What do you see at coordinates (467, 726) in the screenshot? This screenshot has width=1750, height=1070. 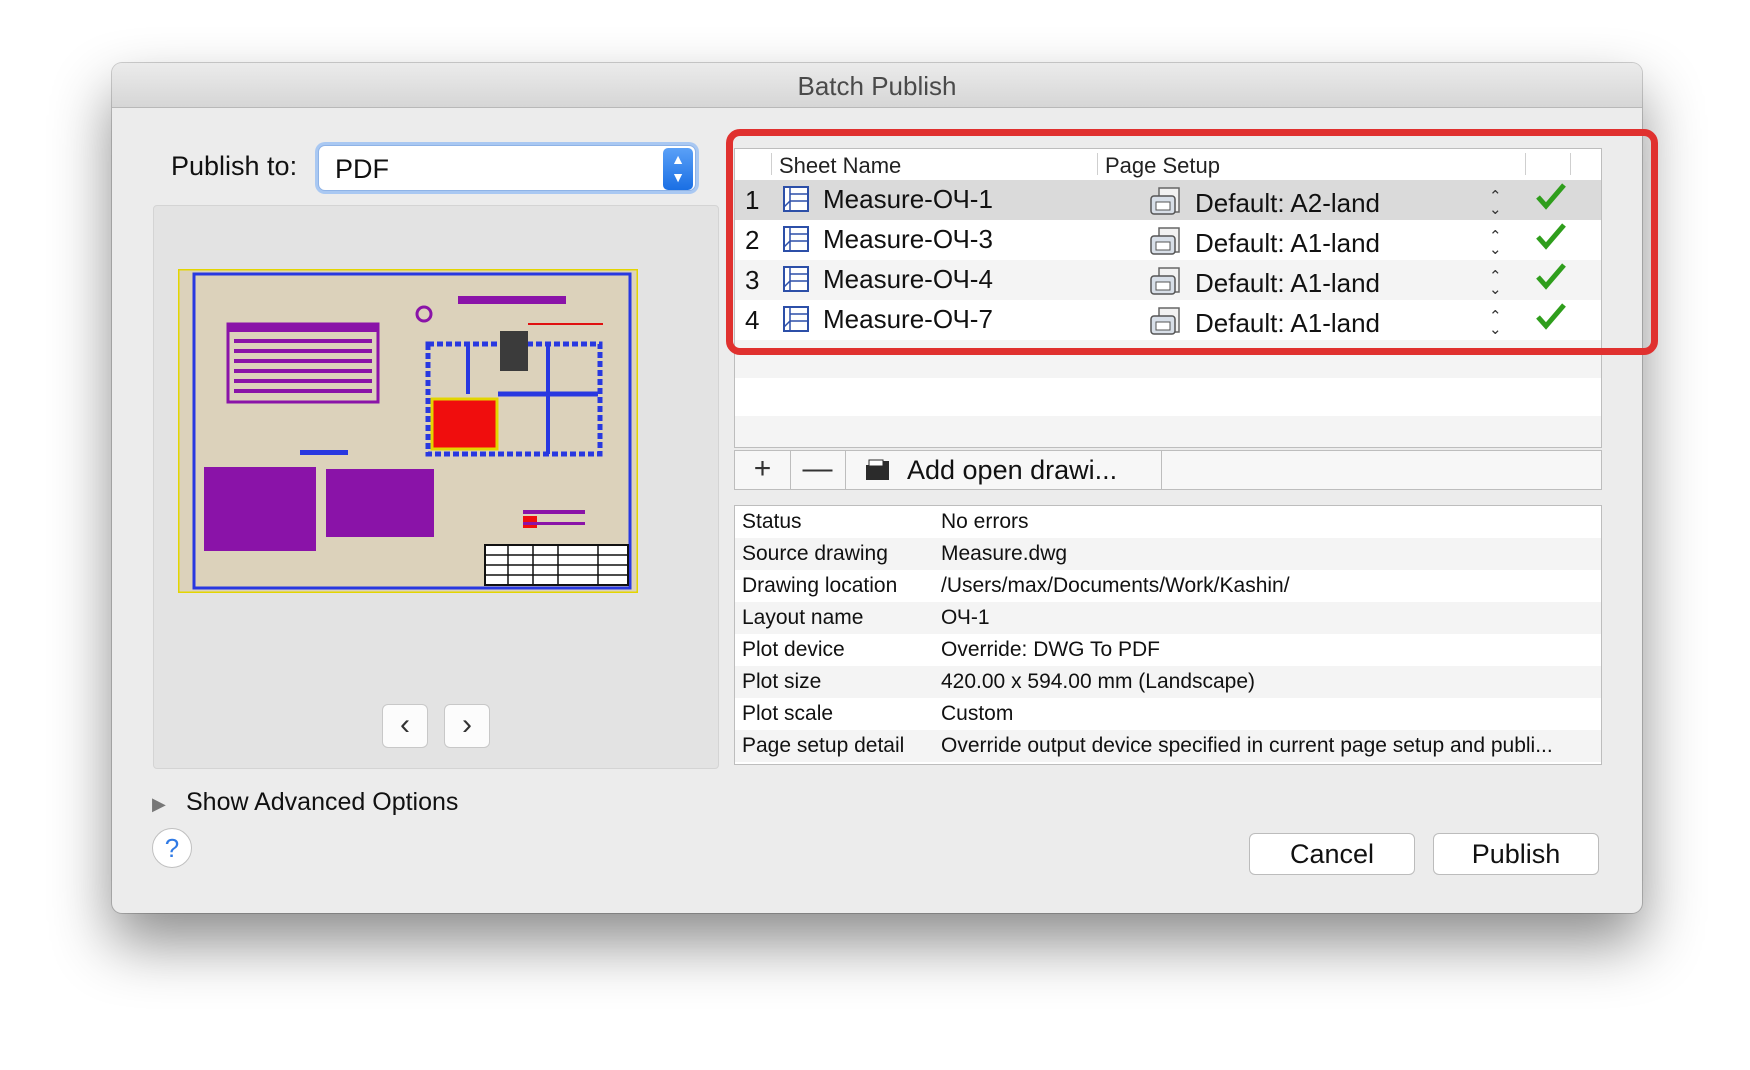 I see `preview-next-button: ›` at bounding box center [467, 726].